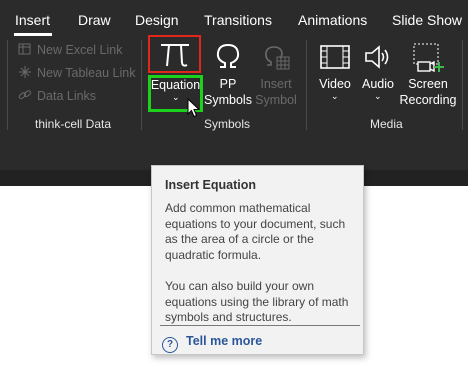 The height and width of the screenshot is (379, 468). What do you see at coordinates (86, 73) in the screenshot?
I see `new-tableau-link-label: New Tableau Link` at bounding box center [86, 73].